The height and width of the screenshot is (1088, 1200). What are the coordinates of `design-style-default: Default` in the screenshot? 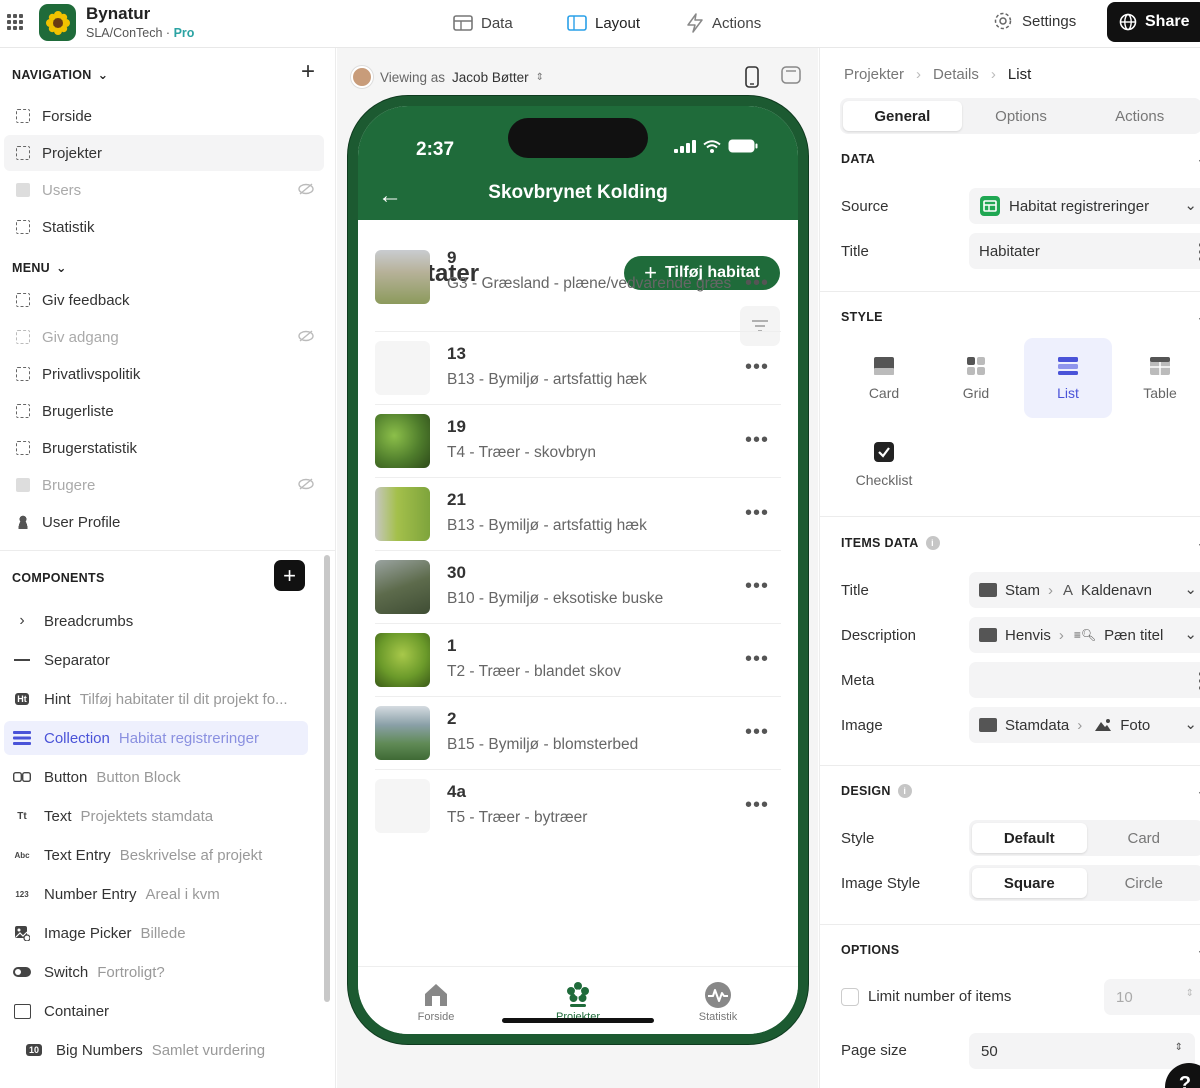 It's located at (1029, 838).